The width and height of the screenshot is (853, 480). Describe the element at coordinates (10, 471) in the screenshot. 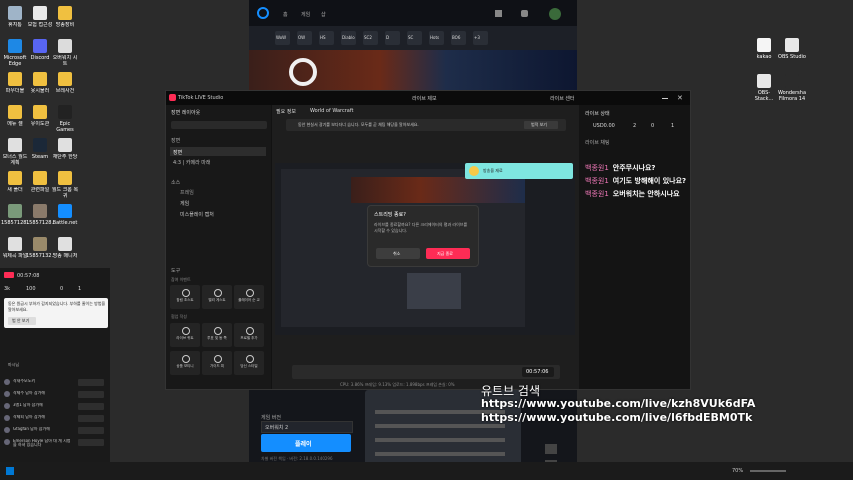

I see `start-icon` at that location.